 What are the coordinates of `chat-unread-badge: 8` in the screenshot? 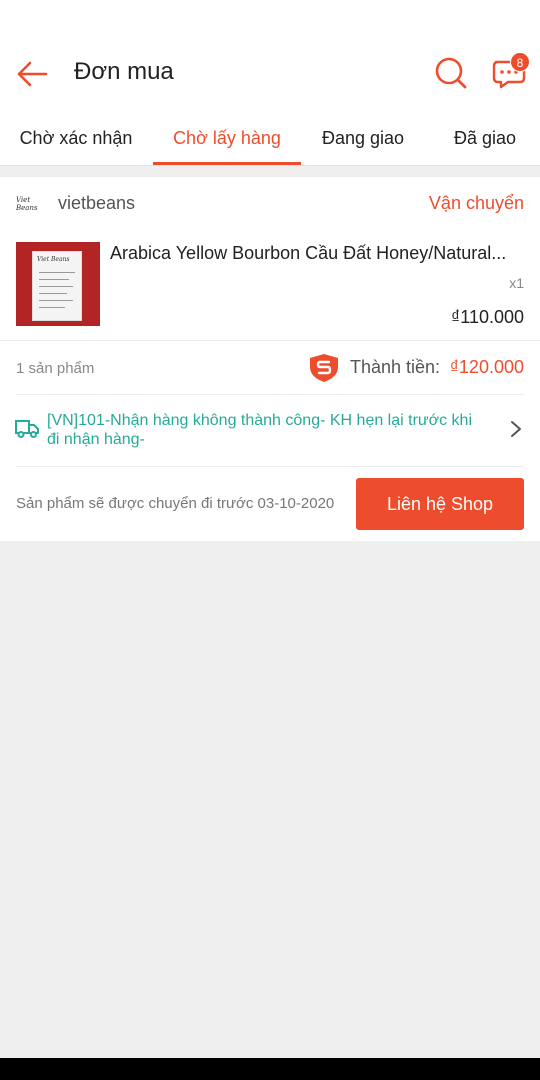 It's located at (520, 62).